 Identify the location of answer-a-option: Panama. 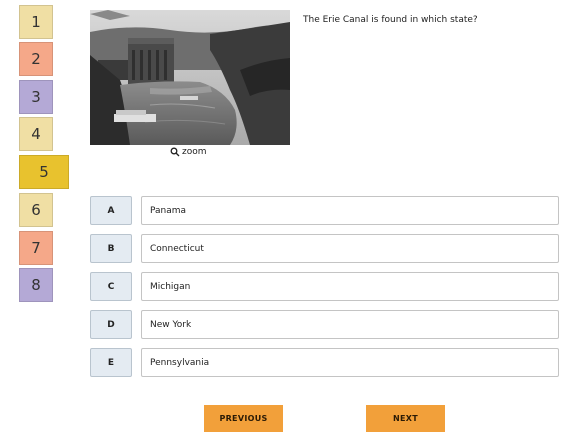
(350, 210).